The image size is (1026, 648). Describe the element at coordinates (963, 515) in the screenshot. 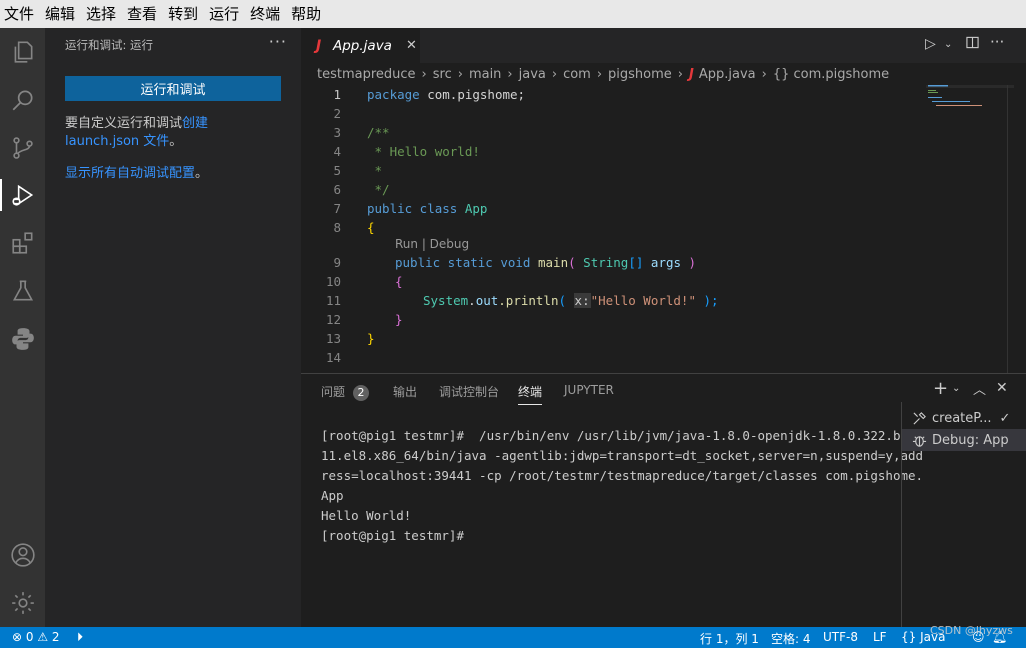

I see `terminal-list: createP... ✓ Debug: App` at that location.